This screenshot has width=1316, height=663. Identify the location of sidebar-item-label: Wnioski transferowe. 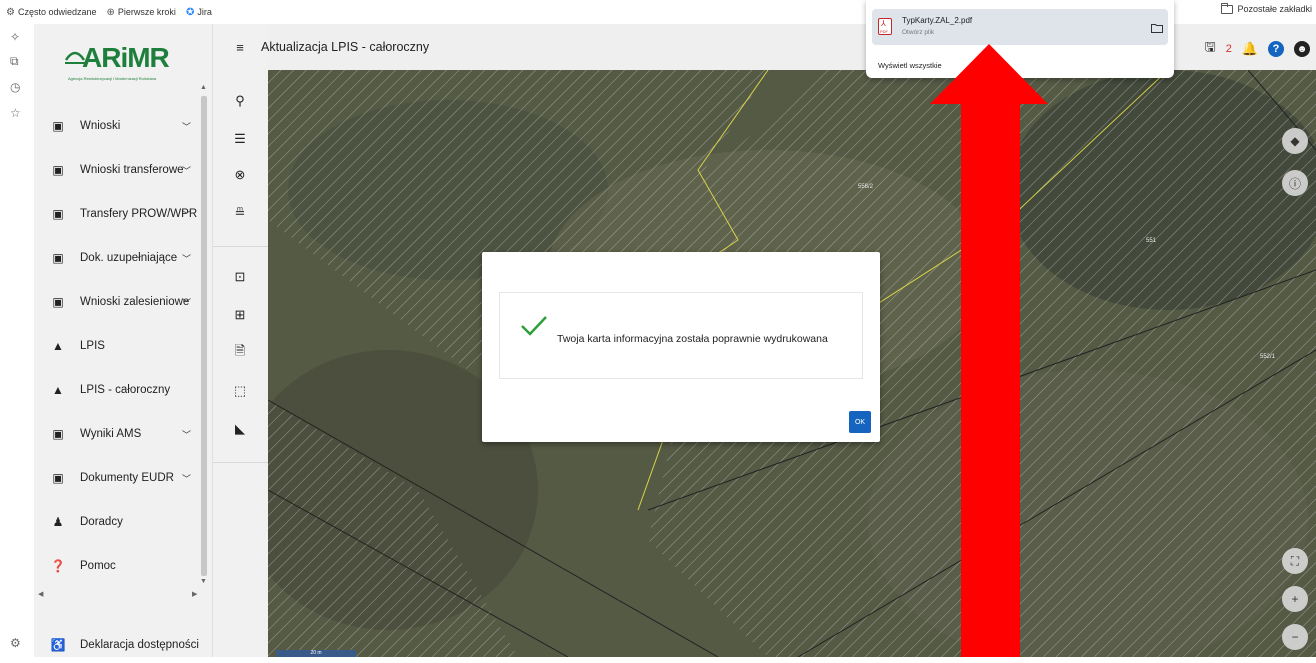
(132, 170).